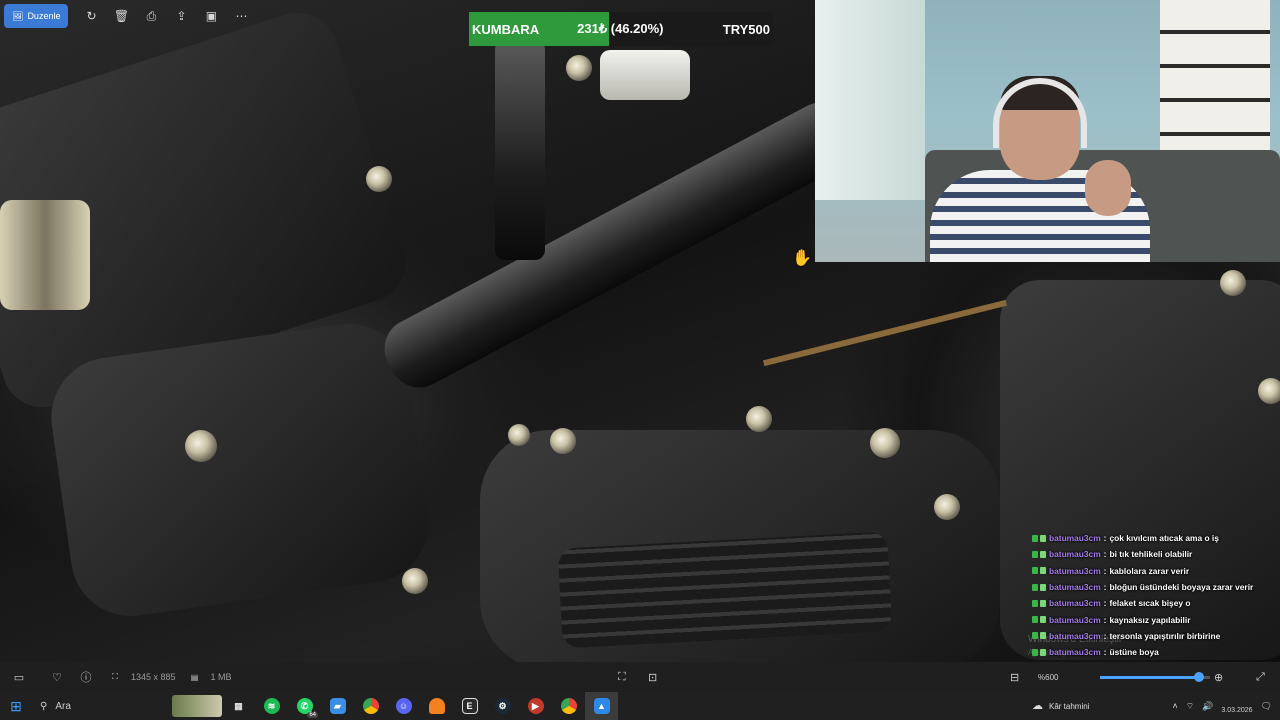 The image size is (1280, 720). What do you see at coordinates (1174, 706) in the screenshot?
I see `tray-chevron-icon: ˄` at bounding box center [1174, 706].